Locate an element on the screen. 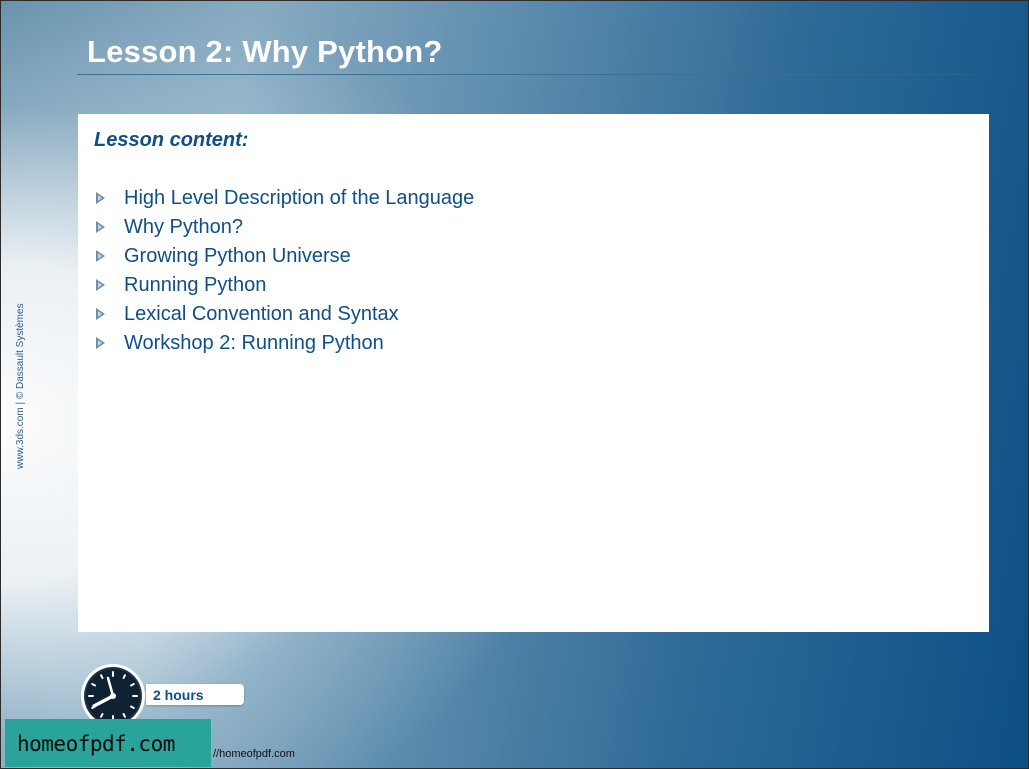 The height and width of the screenshot is (769, 1029). list-item: High Level Description of the Language is located at coordinates (284, 200).